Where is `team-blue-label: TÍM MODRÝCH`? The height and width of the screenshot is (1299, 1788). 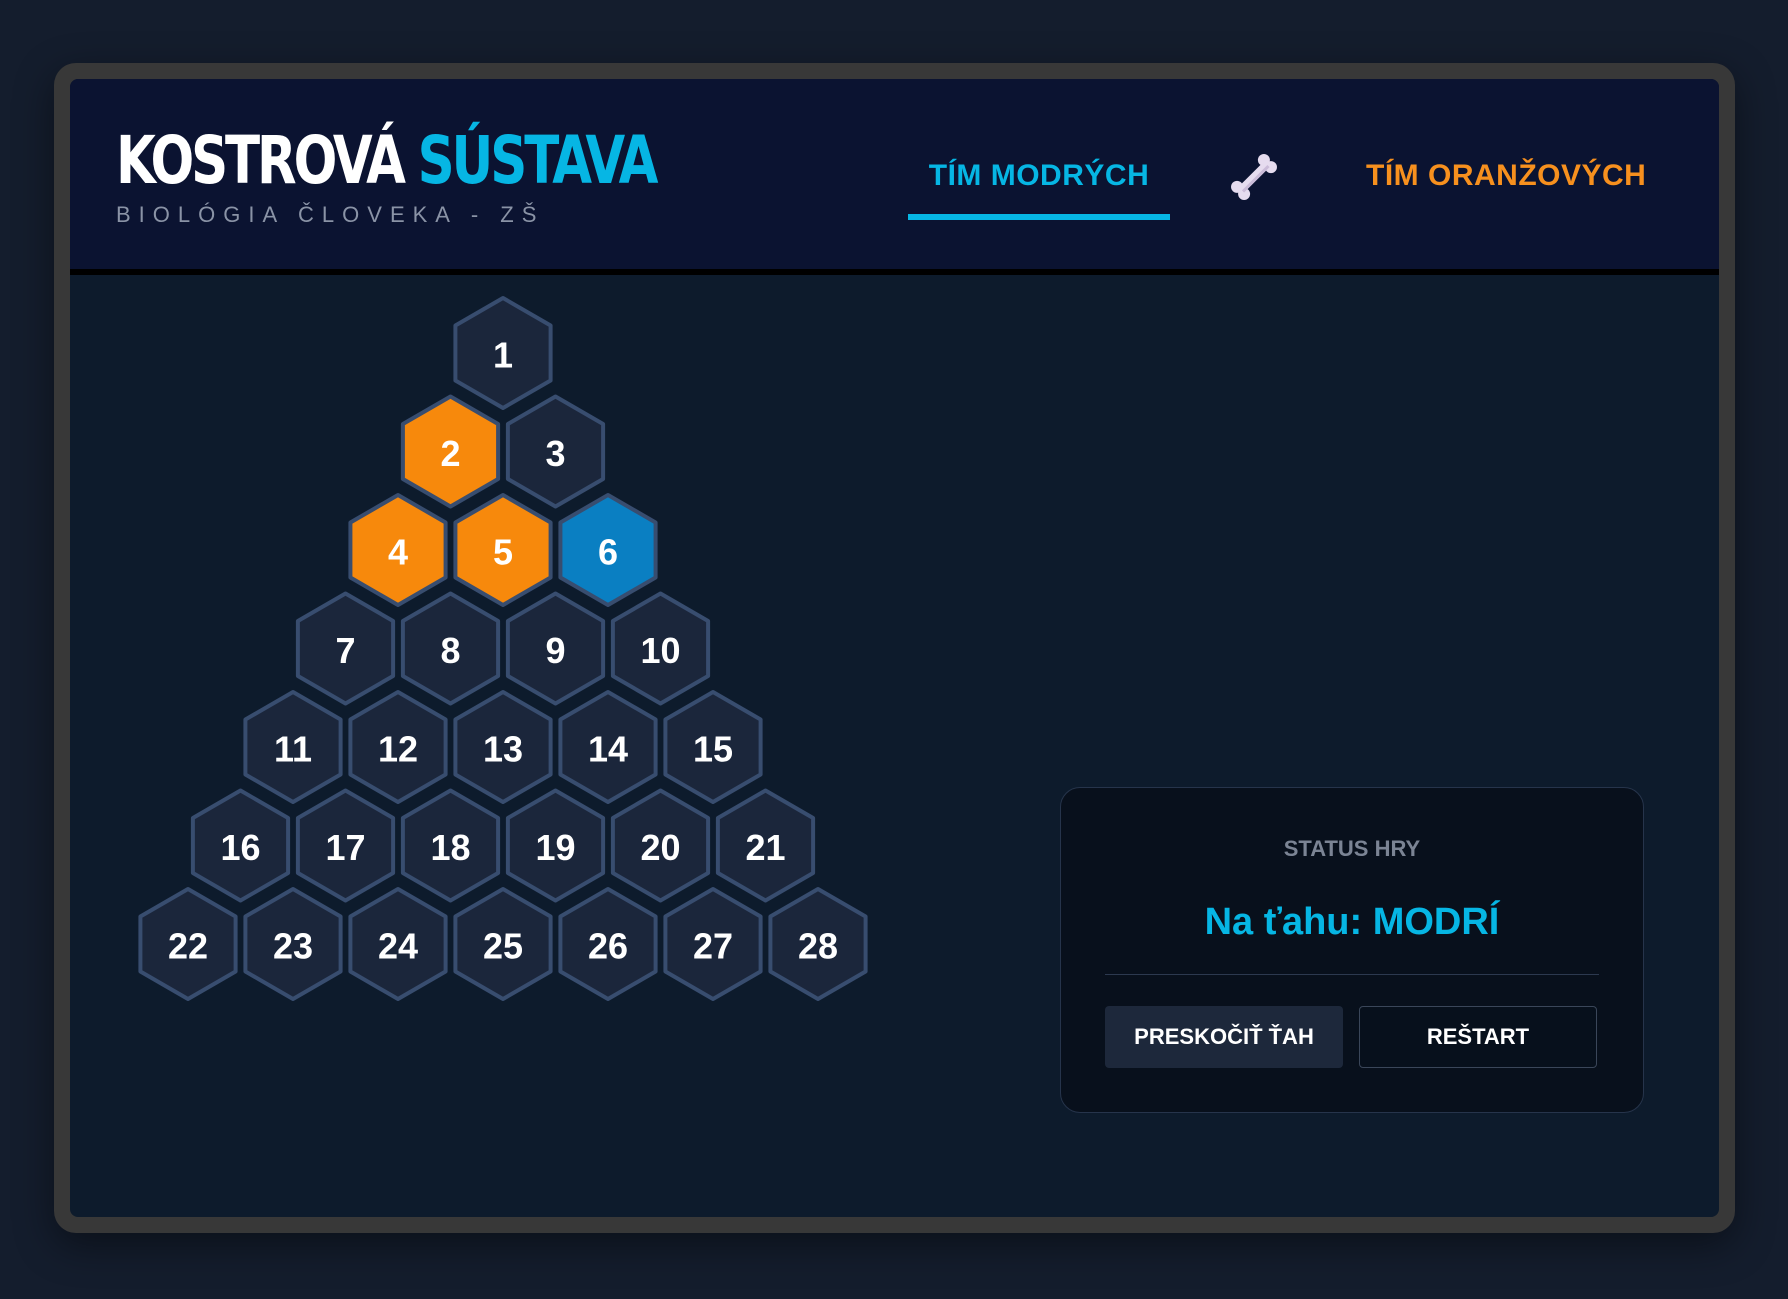 team-blue-label: TÍM MODRÝCH is located at coordinates (1039, 175).